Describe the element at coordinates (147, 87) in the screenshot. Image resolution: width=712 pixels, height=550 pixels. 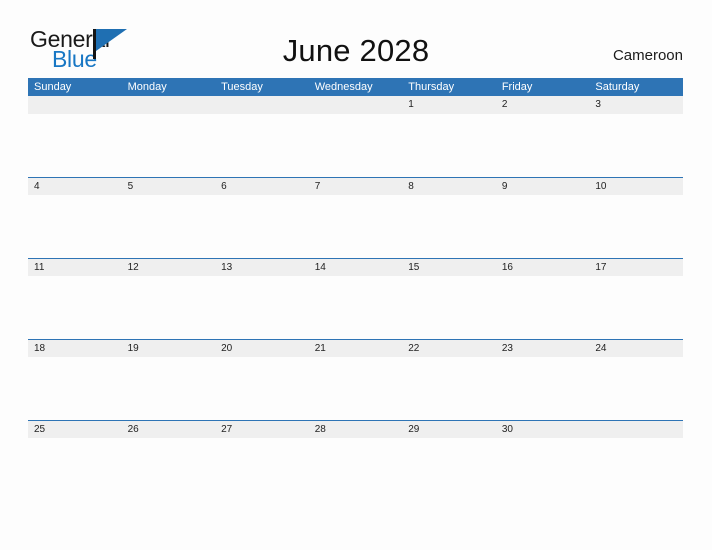
I see `weekday-header-monday: Monday` at that location.